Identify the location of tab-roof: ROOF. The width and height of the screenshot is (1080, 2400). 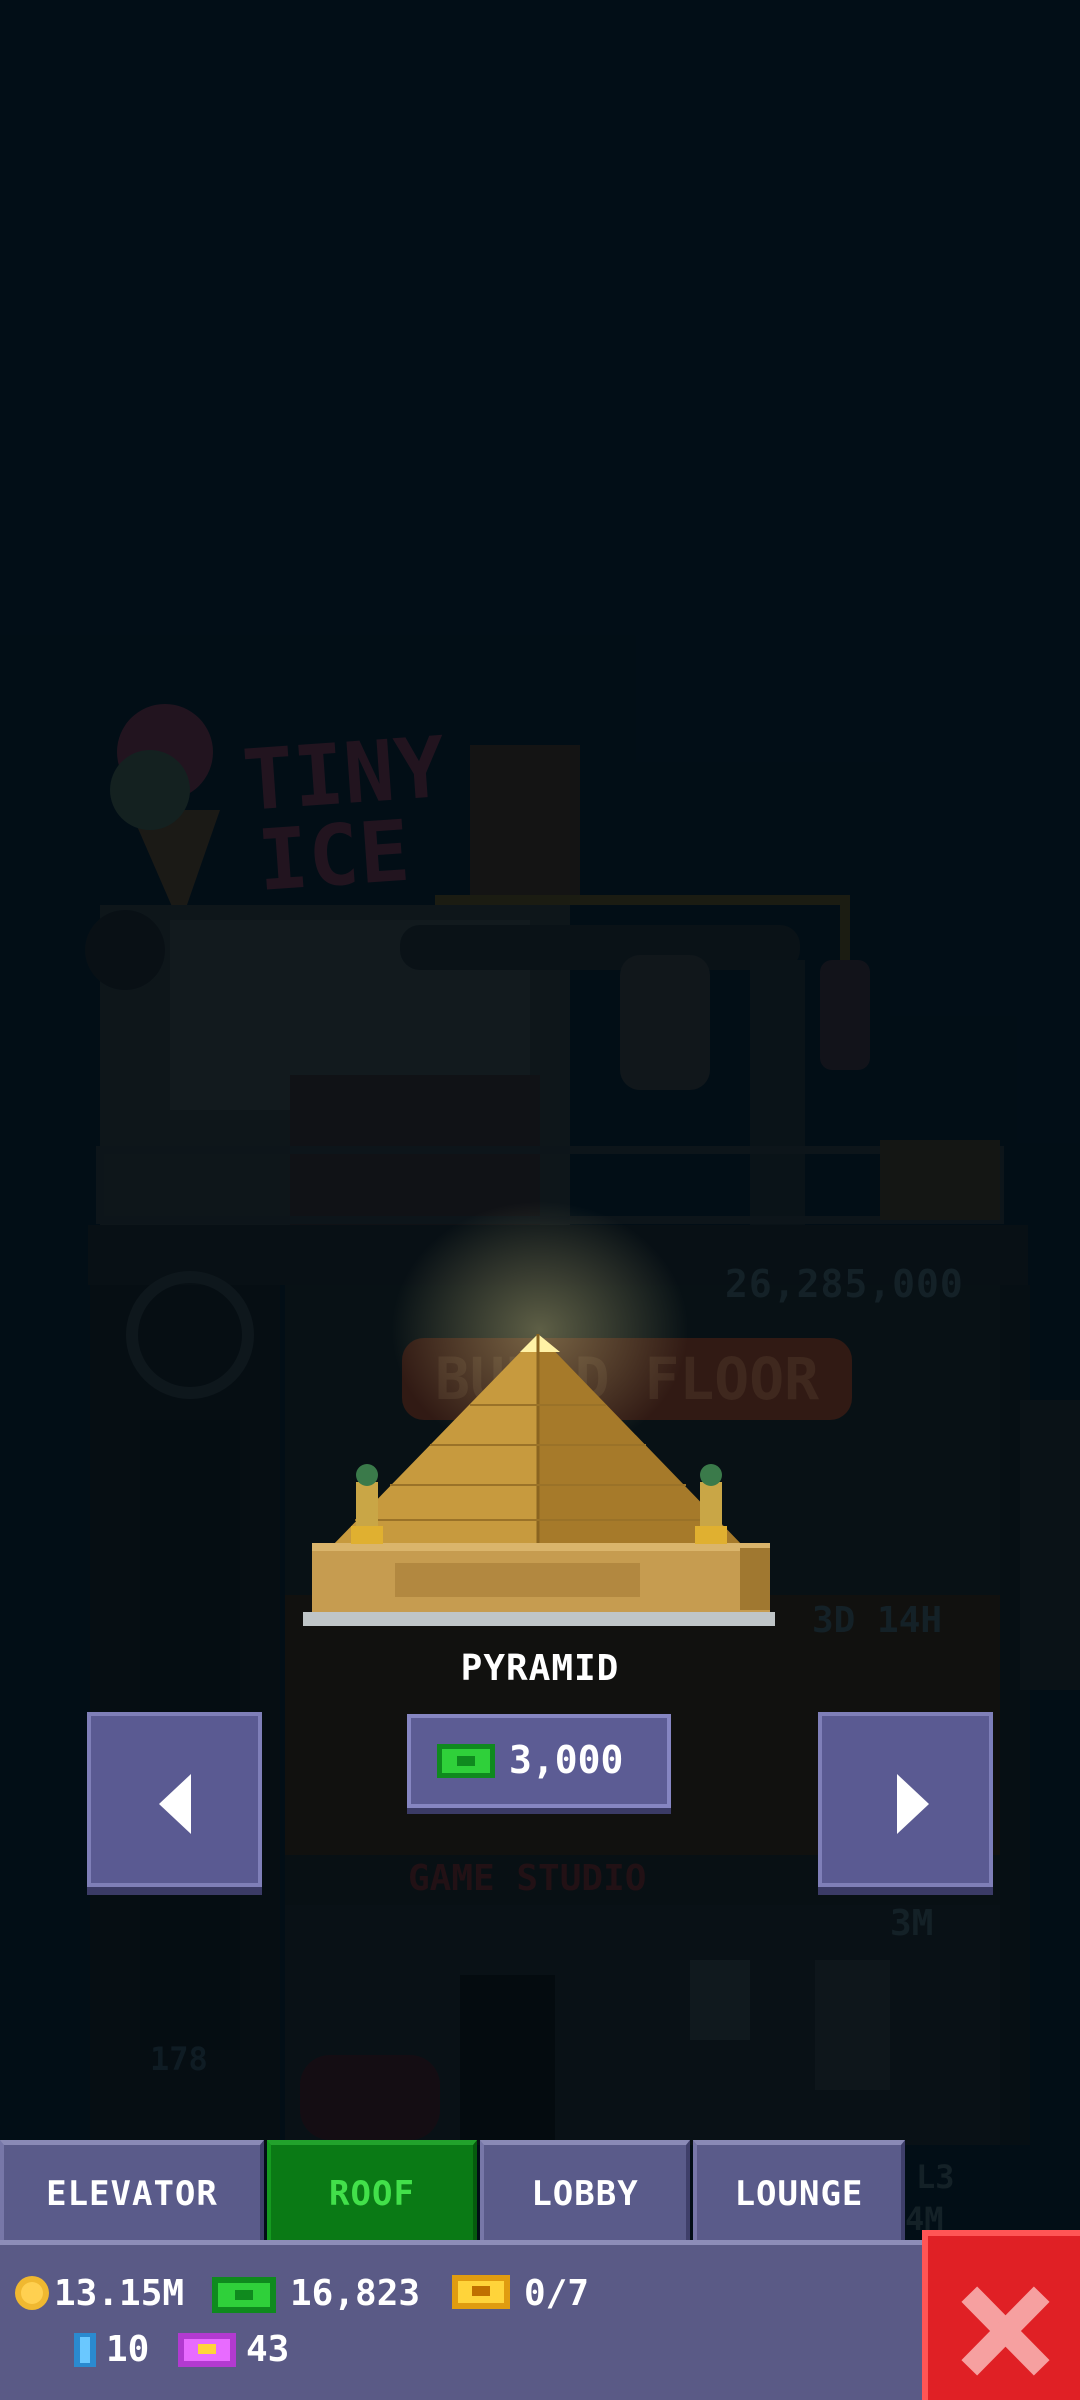
(372, 2191).